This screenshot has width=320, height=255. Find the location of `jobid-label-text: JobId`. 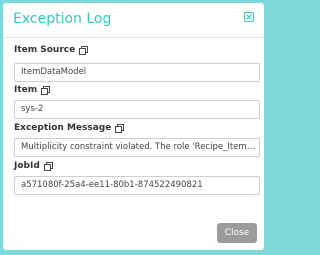

jobid-label-text: JobId is located at coordinates (27, 166).